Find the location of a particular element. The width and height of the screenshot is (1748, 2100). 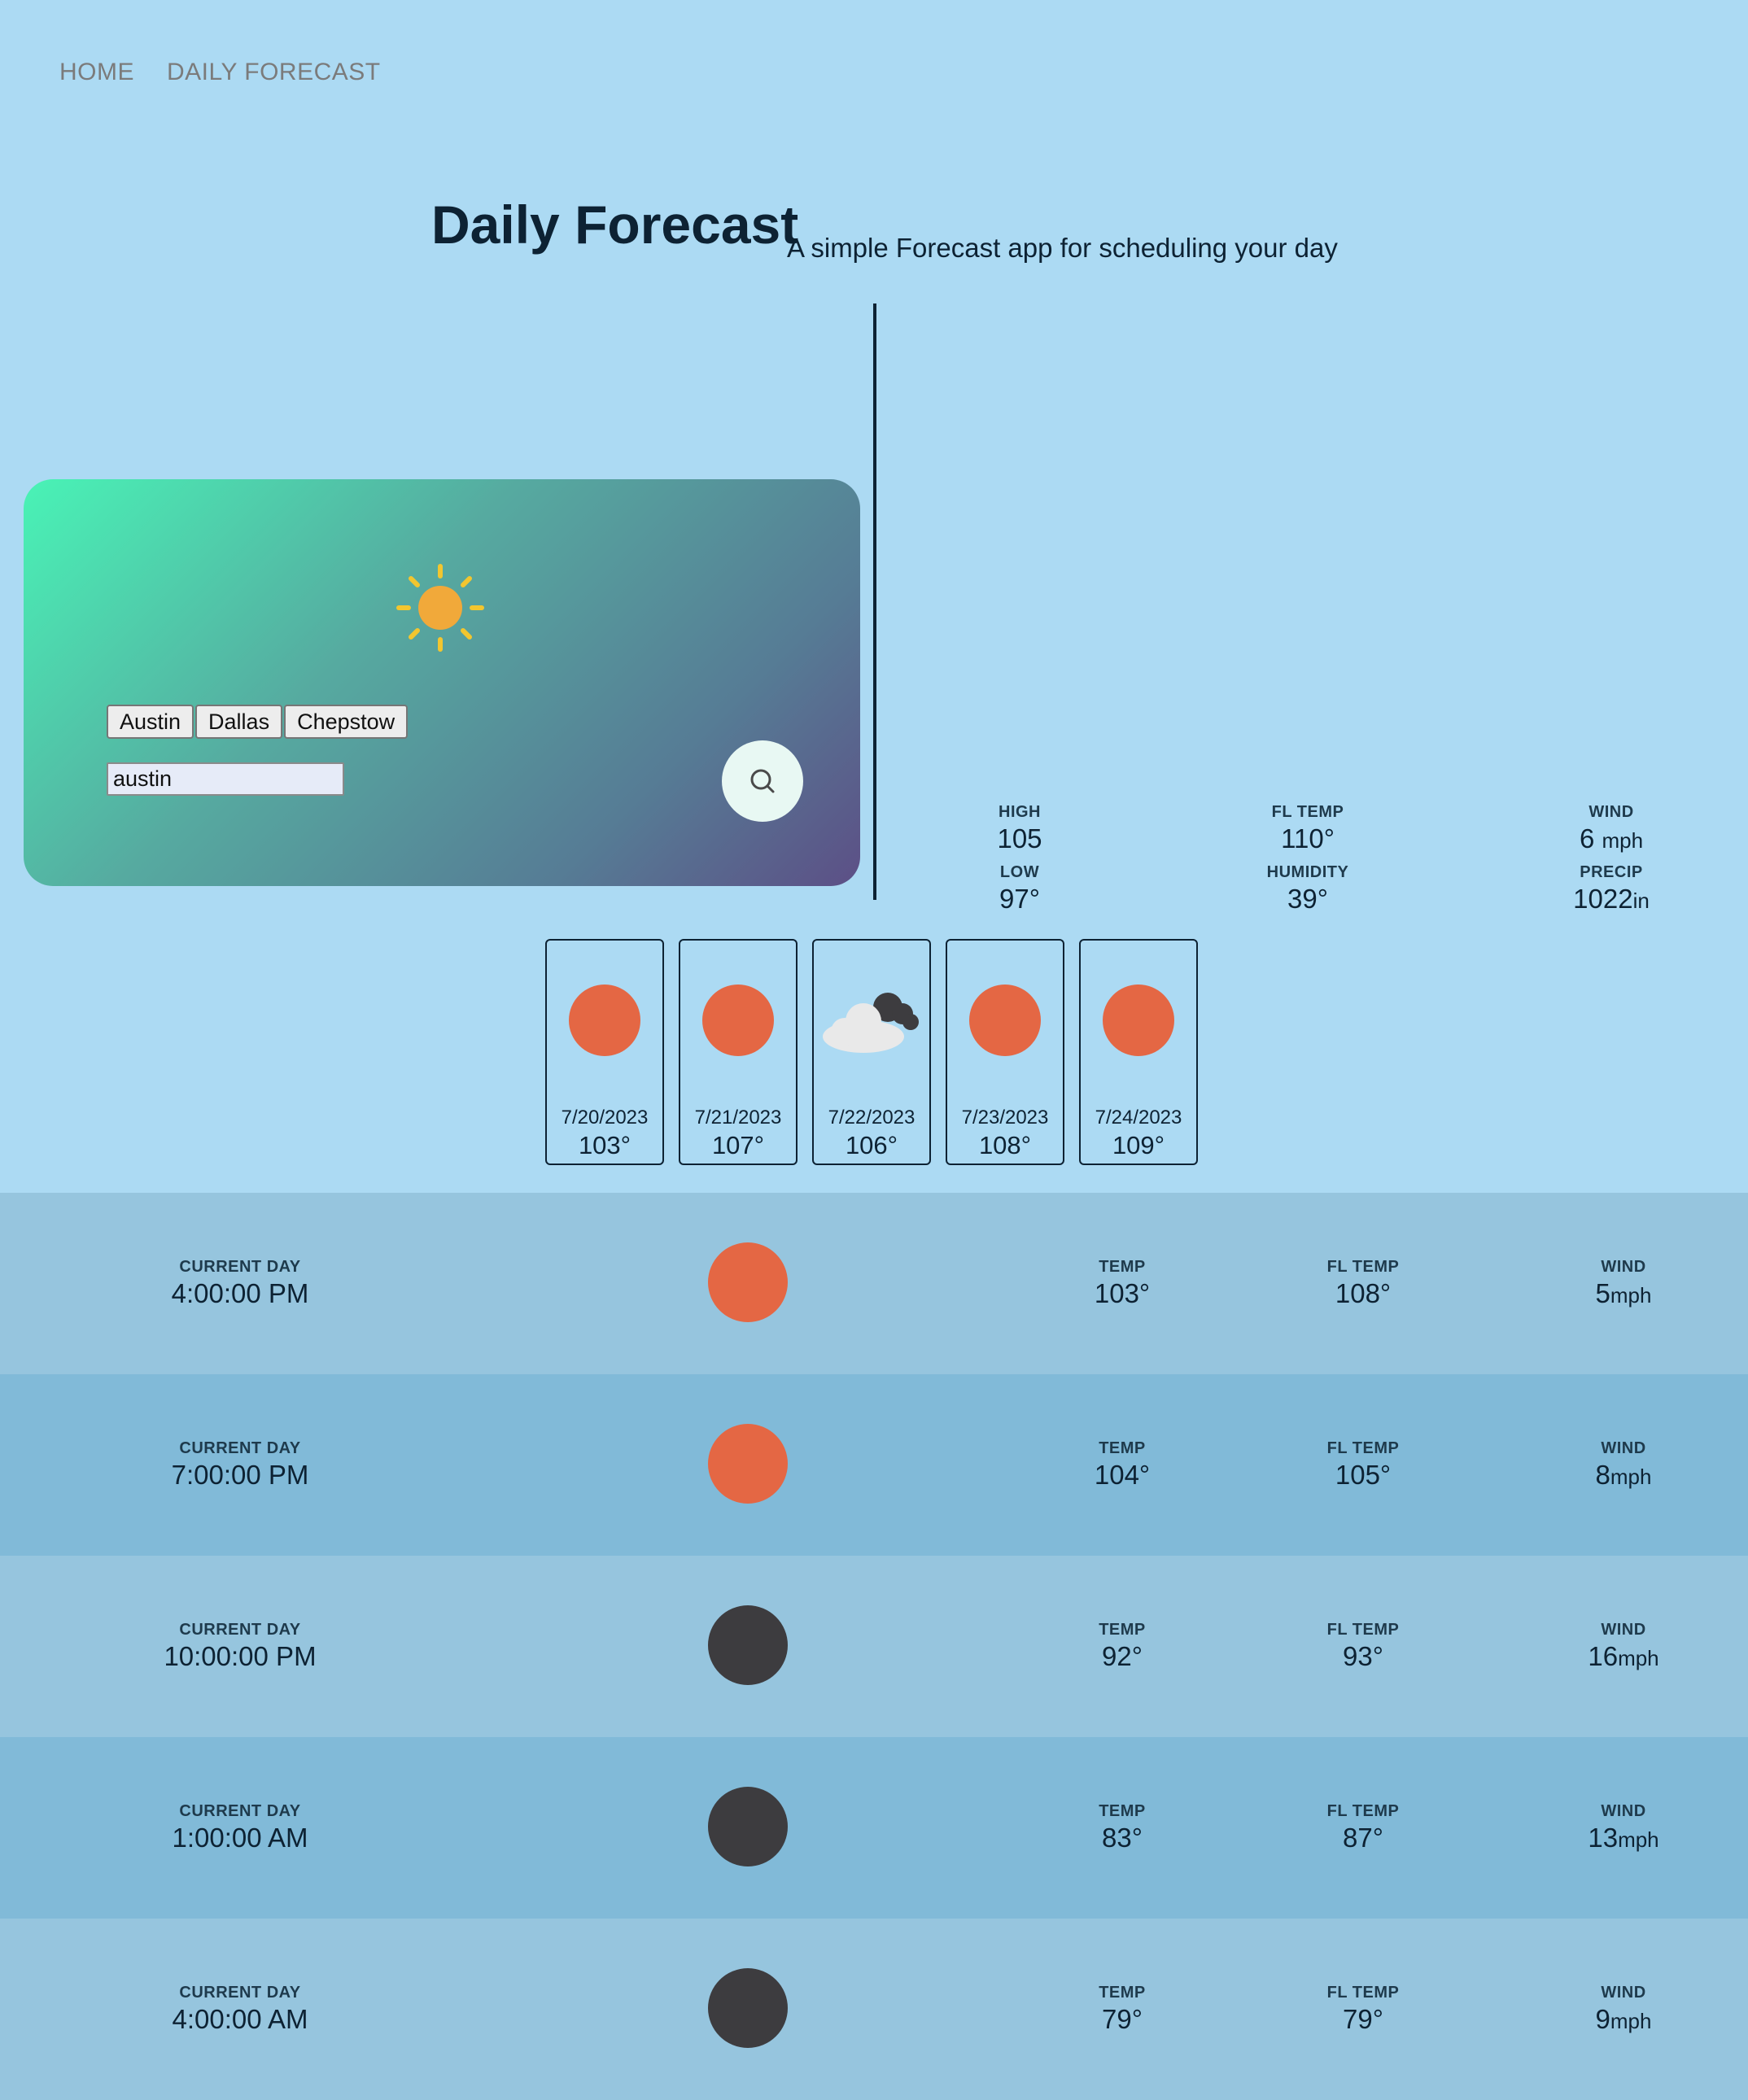

time-value: 10:00:00 PM is located at coordinates (240, 1656).